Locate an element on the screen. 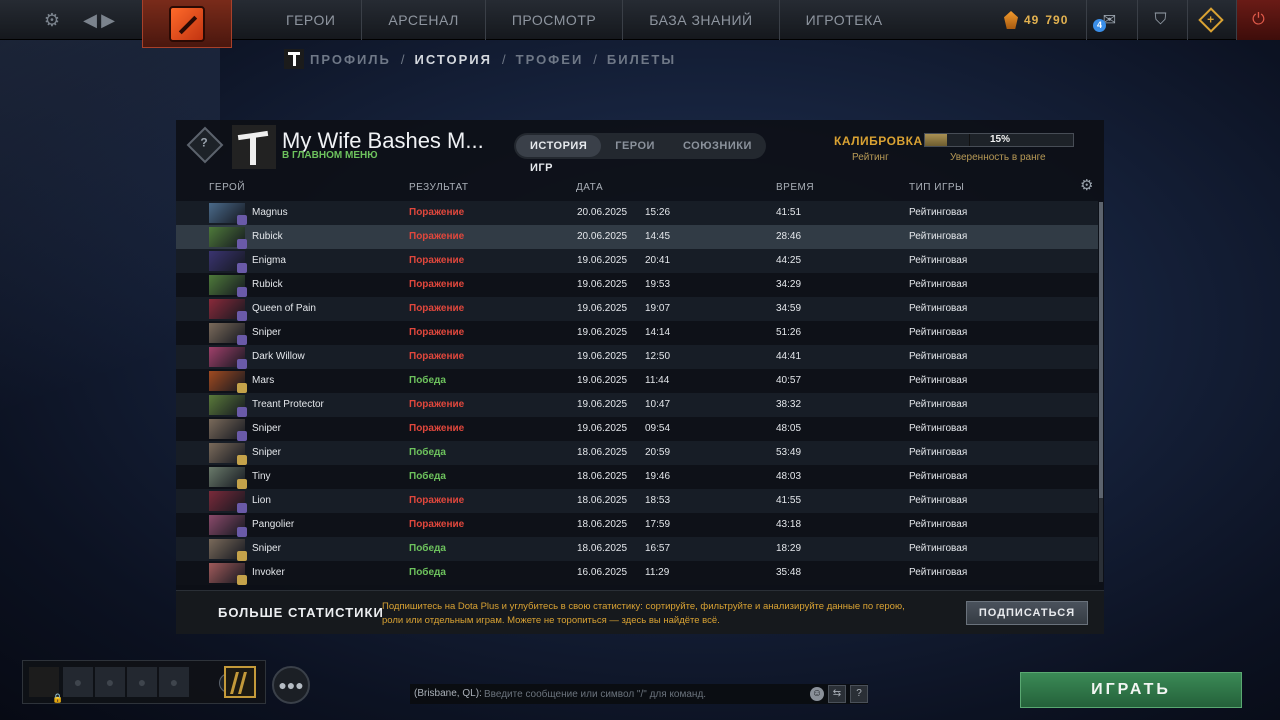 The width and height of the screenshot is (1280, 720). match-duration: 41:51 is located at coordinates (789, 212).